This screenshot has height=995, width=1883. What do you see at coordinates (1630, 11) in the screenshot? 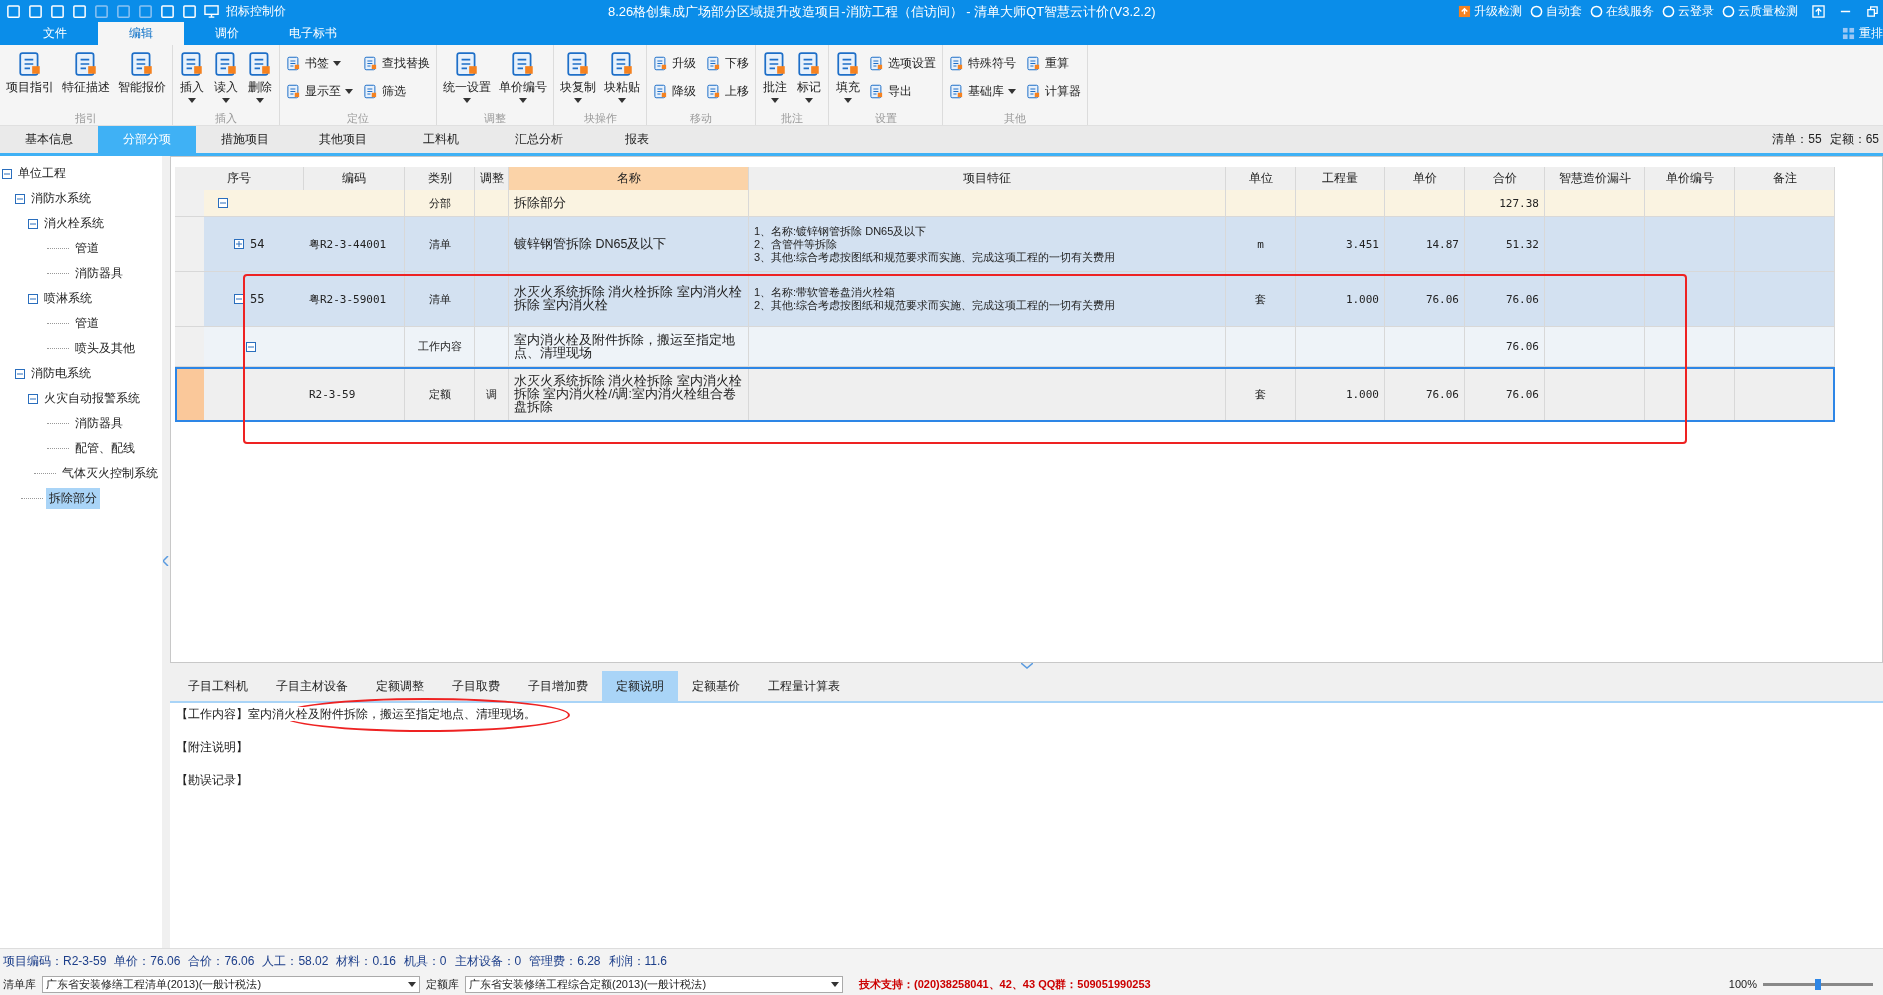
I see `header-link: 在线服务` at bounding box center [1630, 11].